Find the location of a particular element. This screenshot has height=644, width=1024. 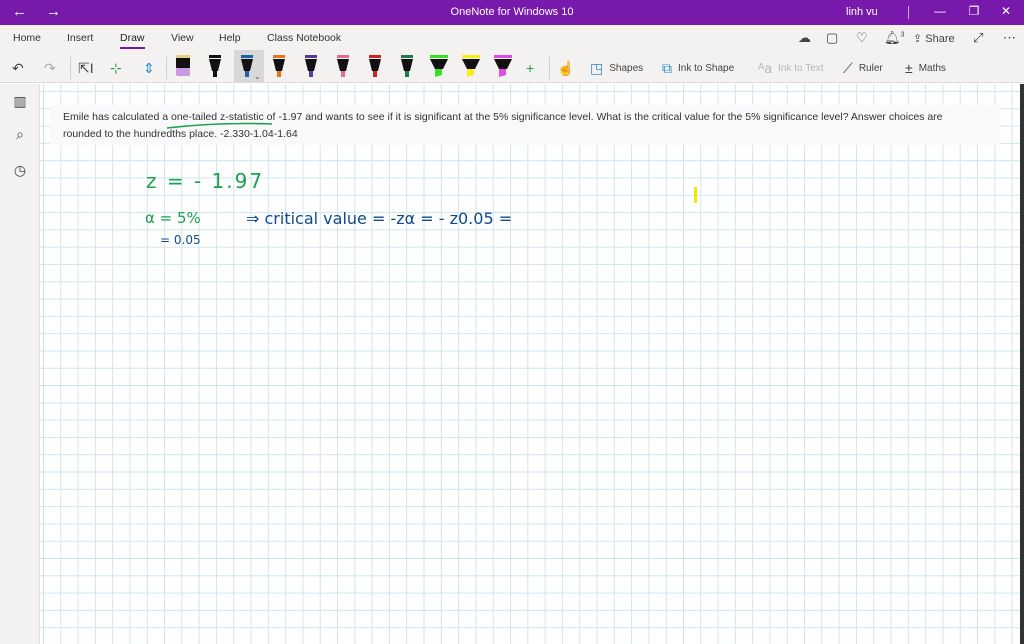

ruler-button: ⟋ Ruler is located at coordinates (863, 68).